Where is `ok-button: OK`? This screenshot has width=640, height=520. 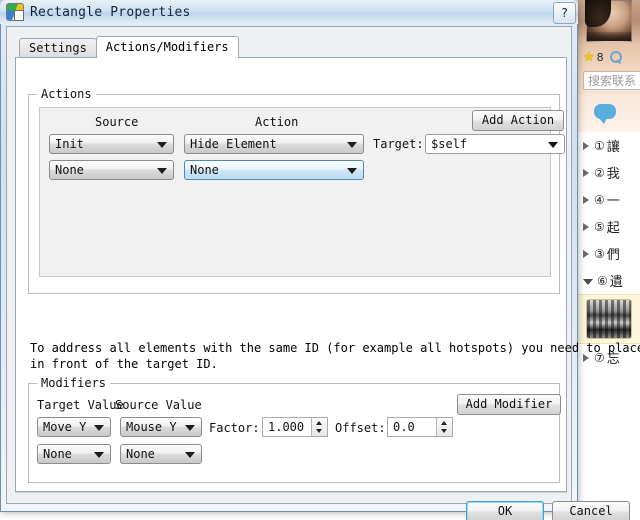 ok-button: OK is located at coordinates (505, 510).